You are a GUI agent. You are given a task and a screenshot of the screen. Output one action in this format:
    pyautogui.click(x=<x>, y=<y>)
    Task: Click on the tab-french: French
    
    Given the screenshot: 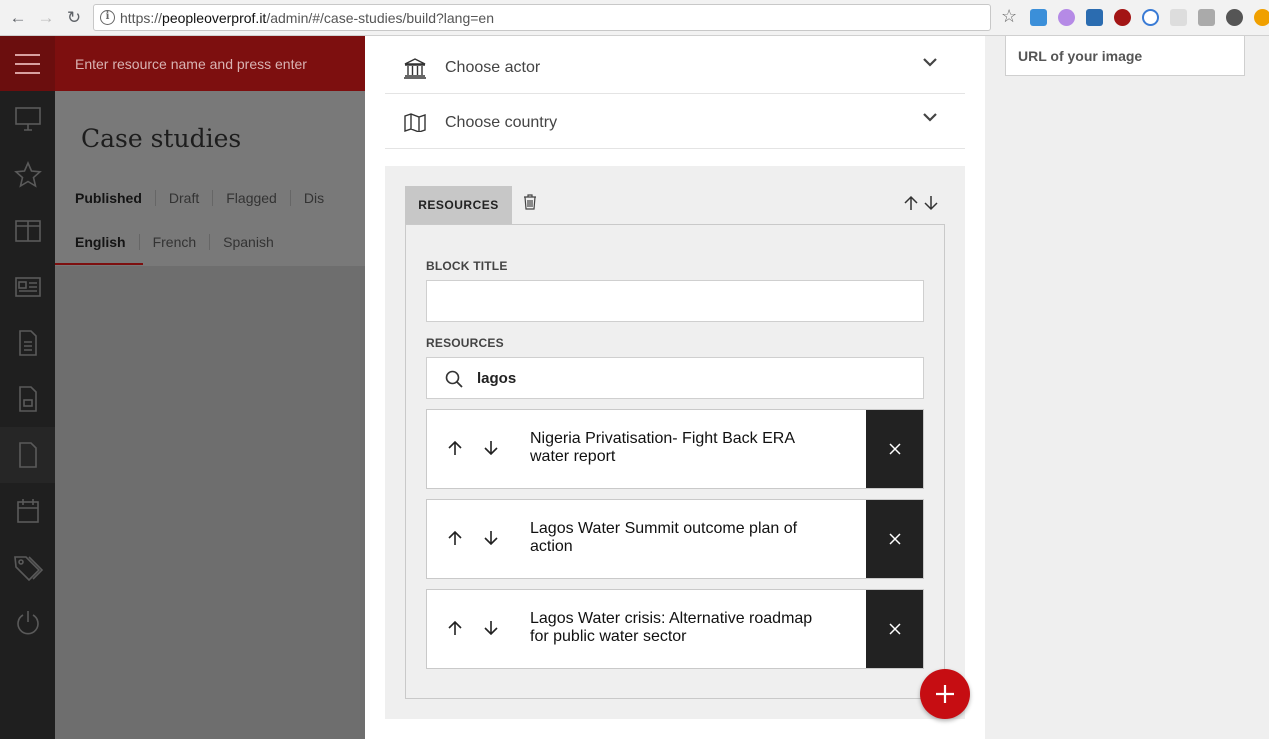 What is the action you would take?
    pyautogui.click(x=182, y=242)
    